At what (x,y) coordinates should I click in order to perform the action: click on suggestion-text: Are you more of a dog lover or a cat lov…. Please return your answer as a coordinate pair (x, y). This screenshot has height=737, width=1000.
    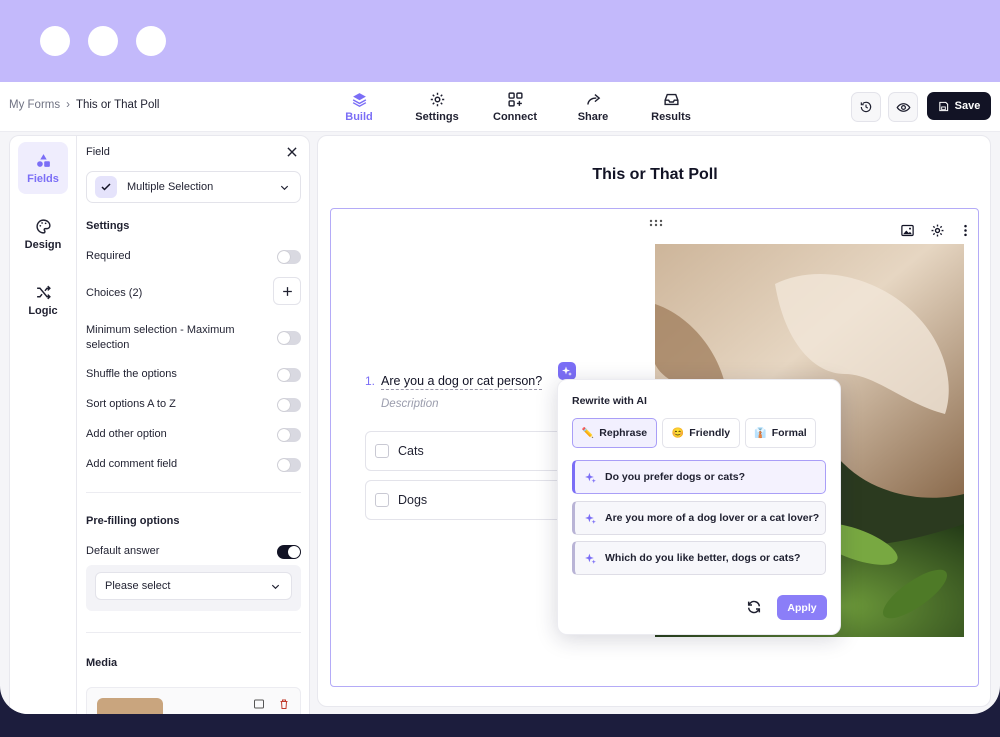
    Looking at the image, I should click on (712, 518).